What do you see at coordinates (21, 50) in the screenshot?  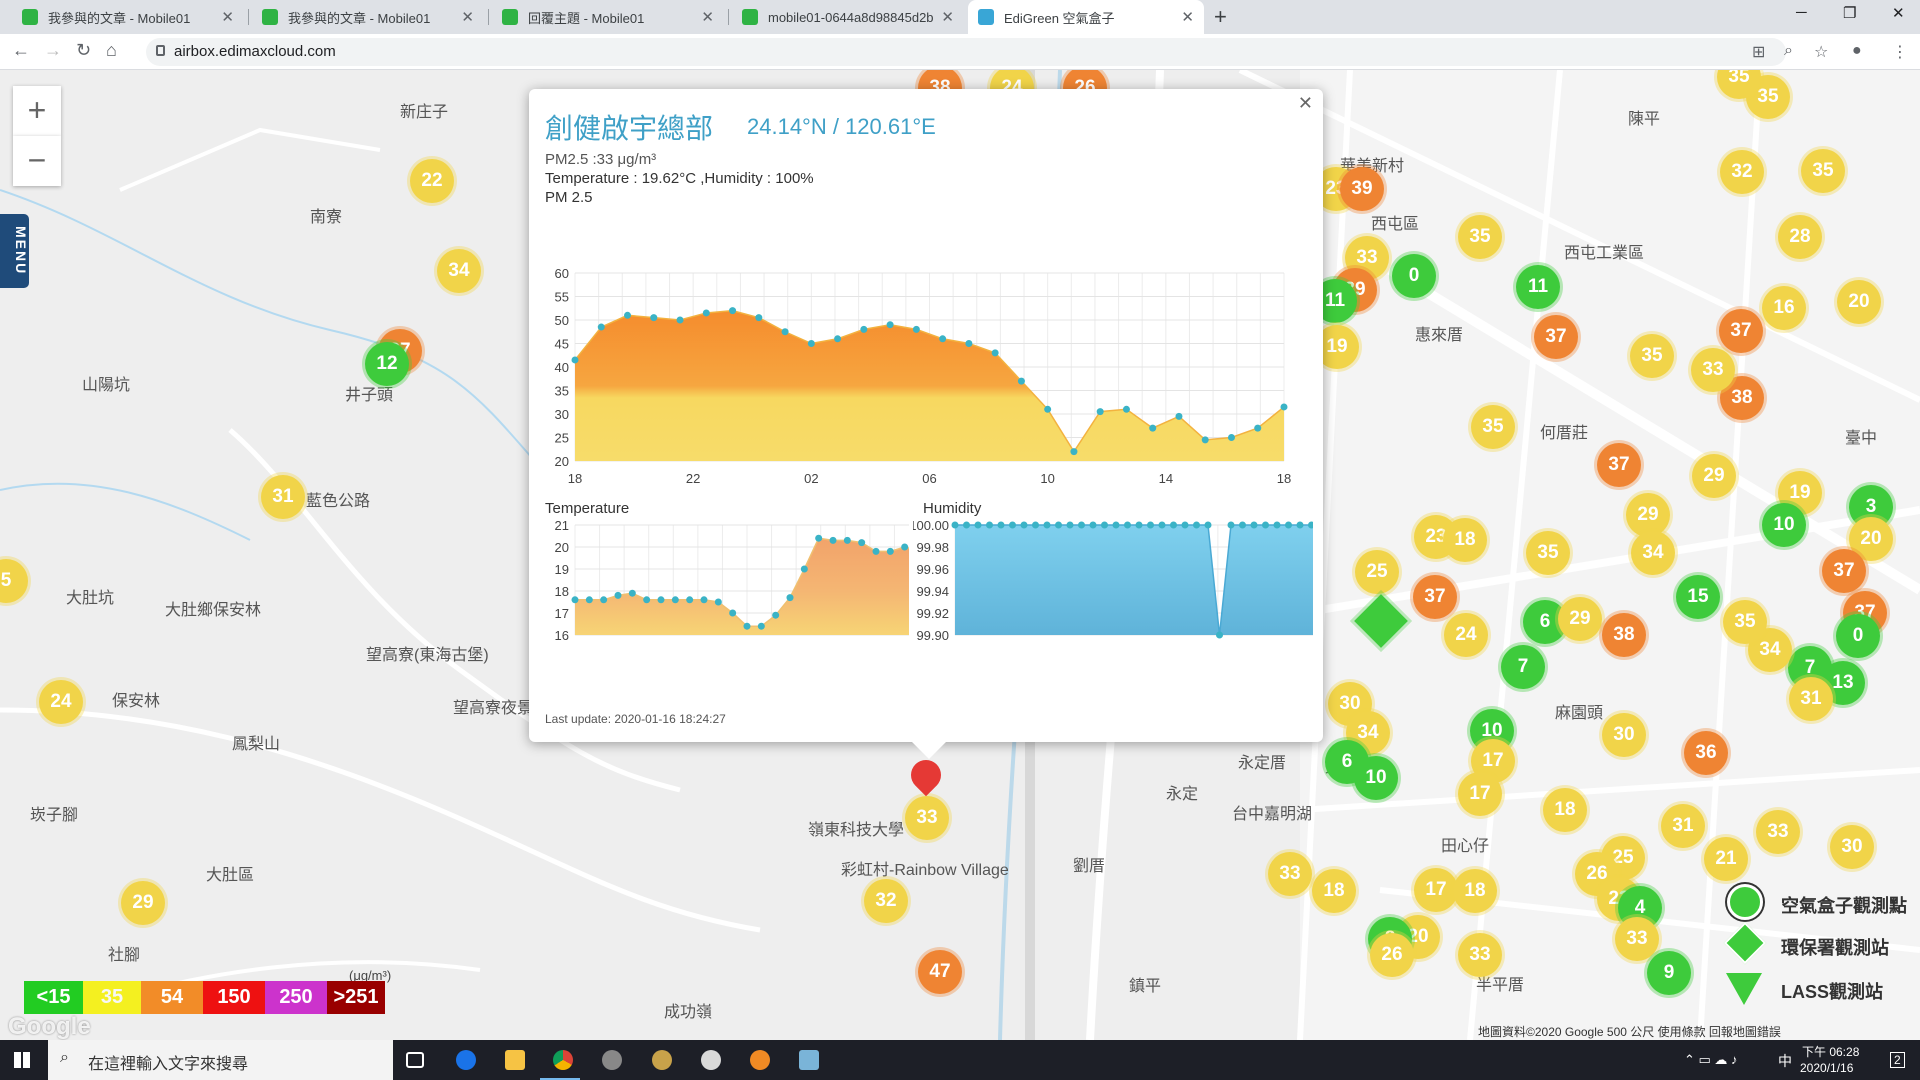 I see `back-icon: ←` at bounding box center [21, 50].